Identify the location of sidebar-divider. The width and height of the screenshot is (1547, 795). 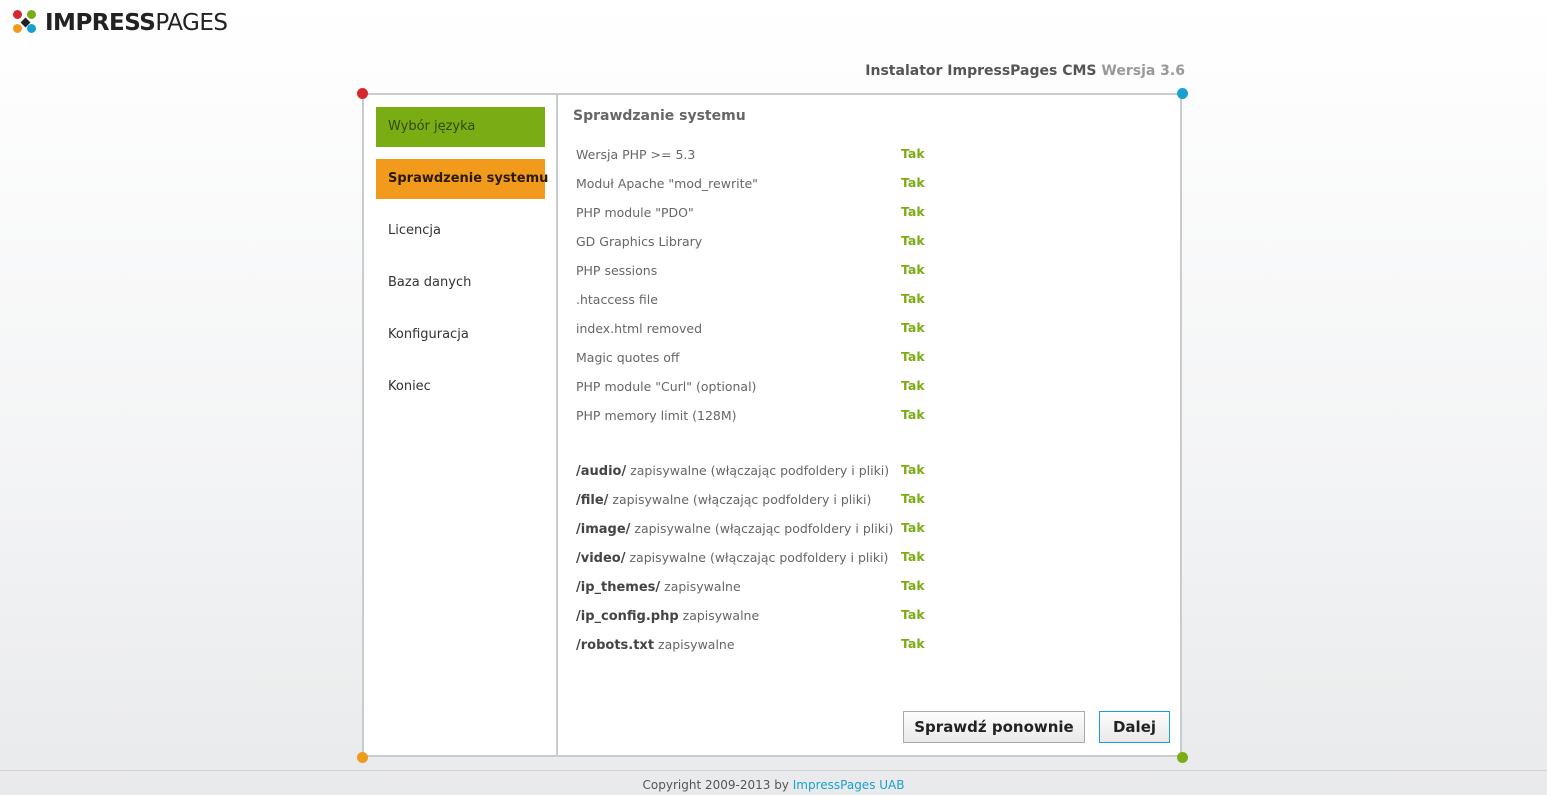
(557, 426).